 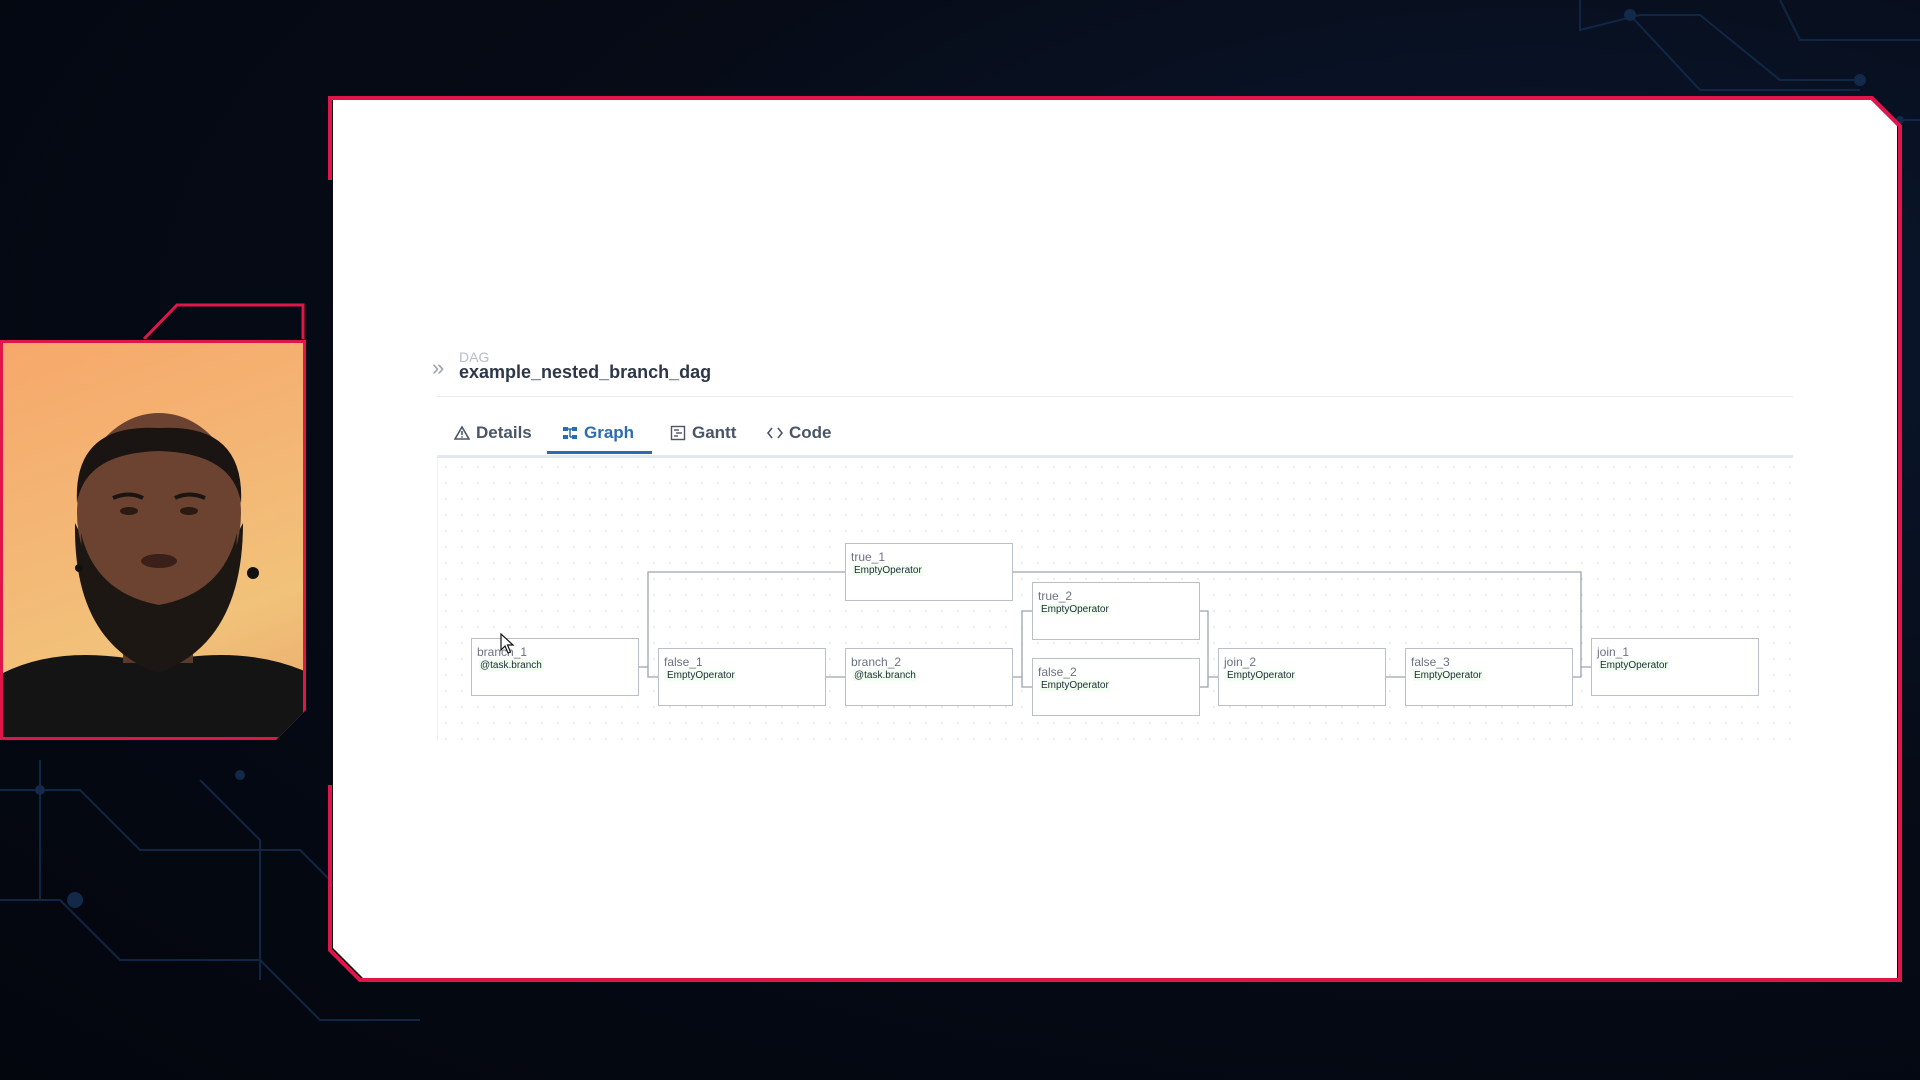 I want to click on task-id: true_2, so click(x=1055, y=596).